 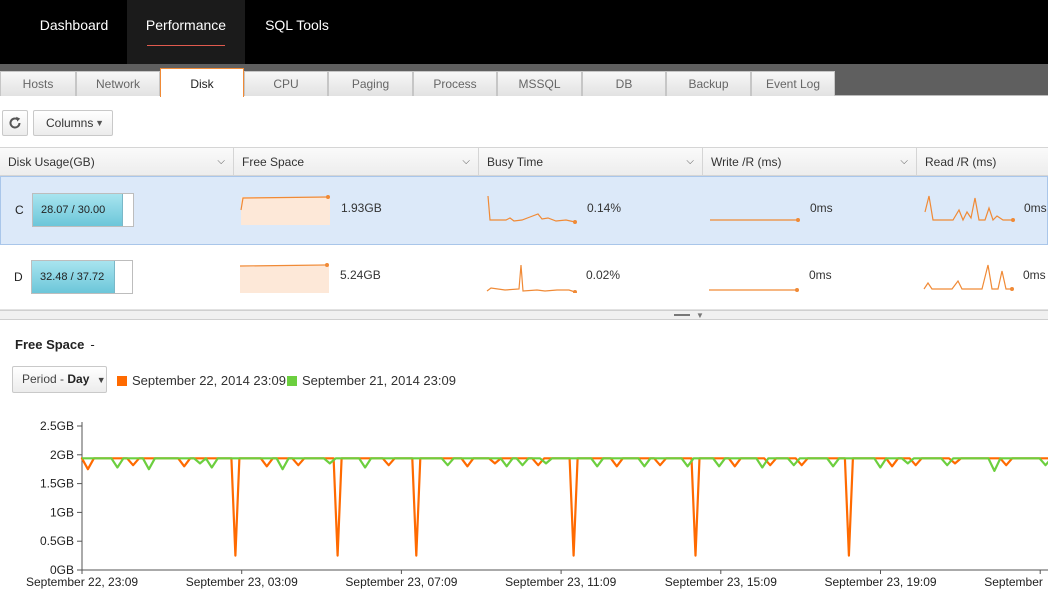 What do you see at coordinates (62, 455) in the screenshot?
I see `y-tick-label: 2GB` at bounding box center [62, 455].